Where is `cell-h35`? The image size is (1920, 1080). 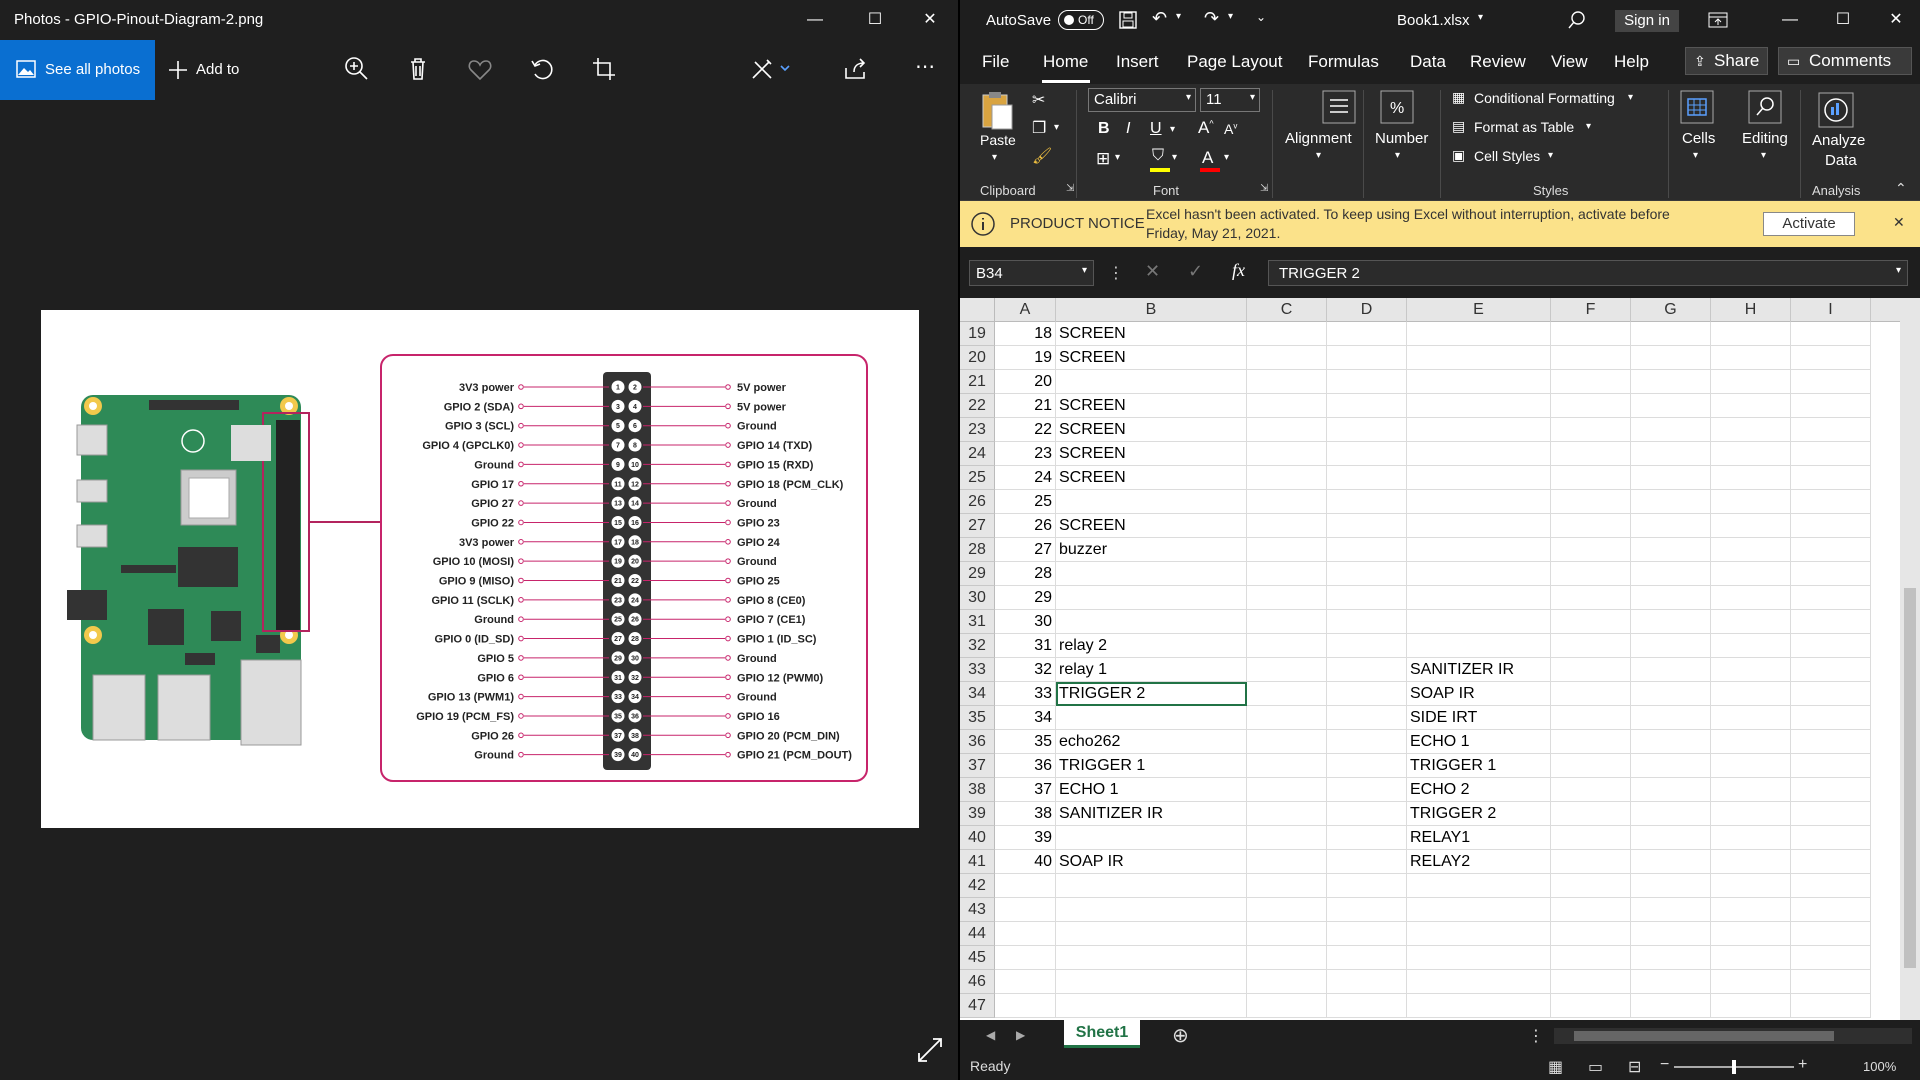 cell-h35 is located at coordinates (1751, 718).